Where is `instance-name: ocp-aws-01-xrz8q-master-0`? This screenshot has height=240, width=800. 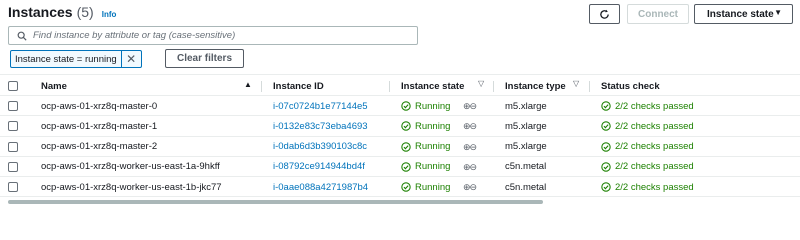 instance-name: ocp-aws-01-xrz8q-master-0 is located at coordinates (99, 106).